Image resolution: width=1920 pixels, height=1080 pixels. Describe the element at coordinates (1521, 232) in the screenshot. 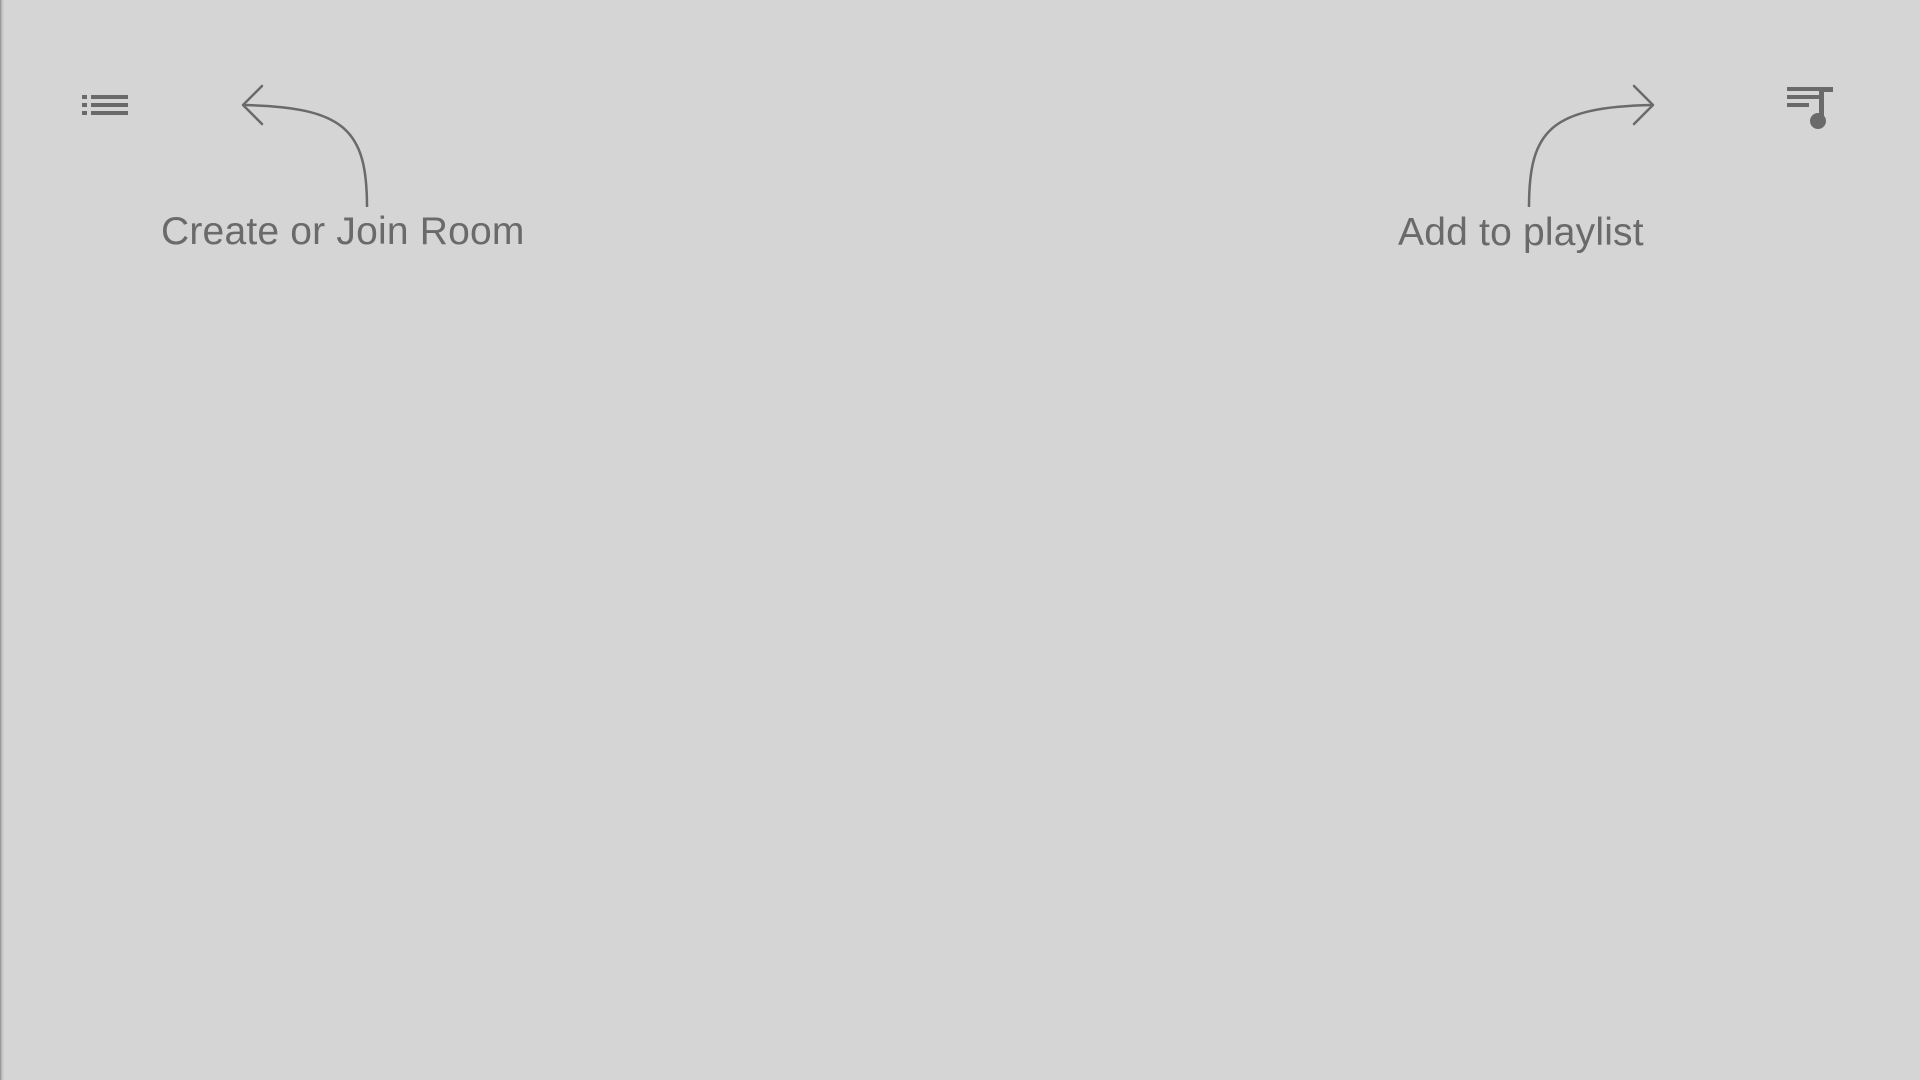

I see `playlist-hint-label: Add to playlist` at that location.